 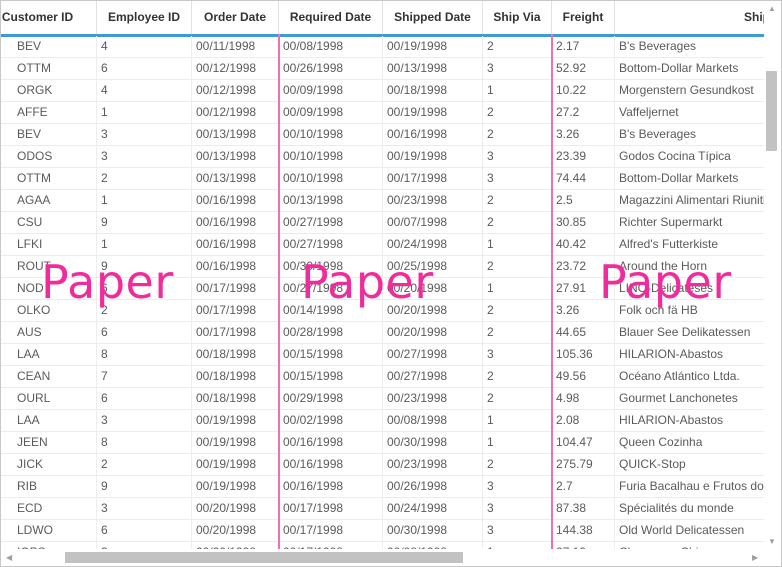 What do you see at coordinates (690, 442) in the screenshot?
I see `cell-ship-name: Queen Cozinha` at bounding box center [690, 442].